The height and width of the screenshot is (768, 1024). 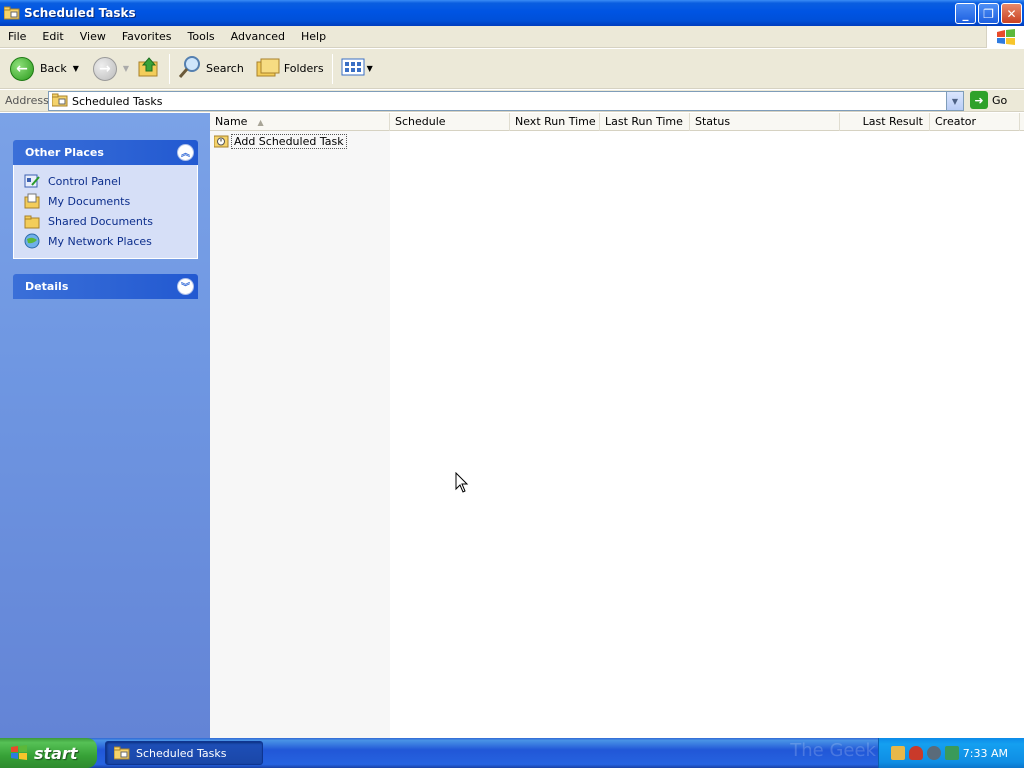 What do you see at coordinates (462, 482) in the screenshot?
I see `mouse-cursor-icon` at bounding box center [462, 482].